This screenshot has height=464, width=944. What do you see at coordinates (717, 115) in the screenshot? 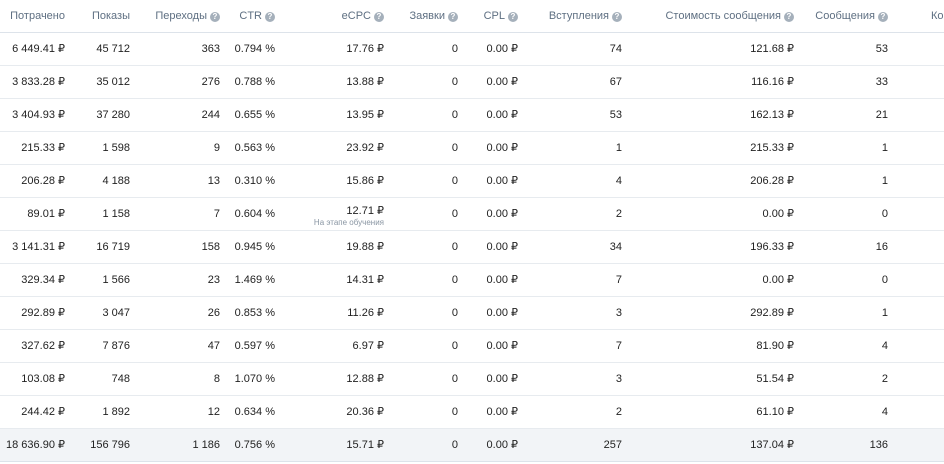
I see `cell-message-cost: 162.13 ₽` at bounding box center [717, 115].